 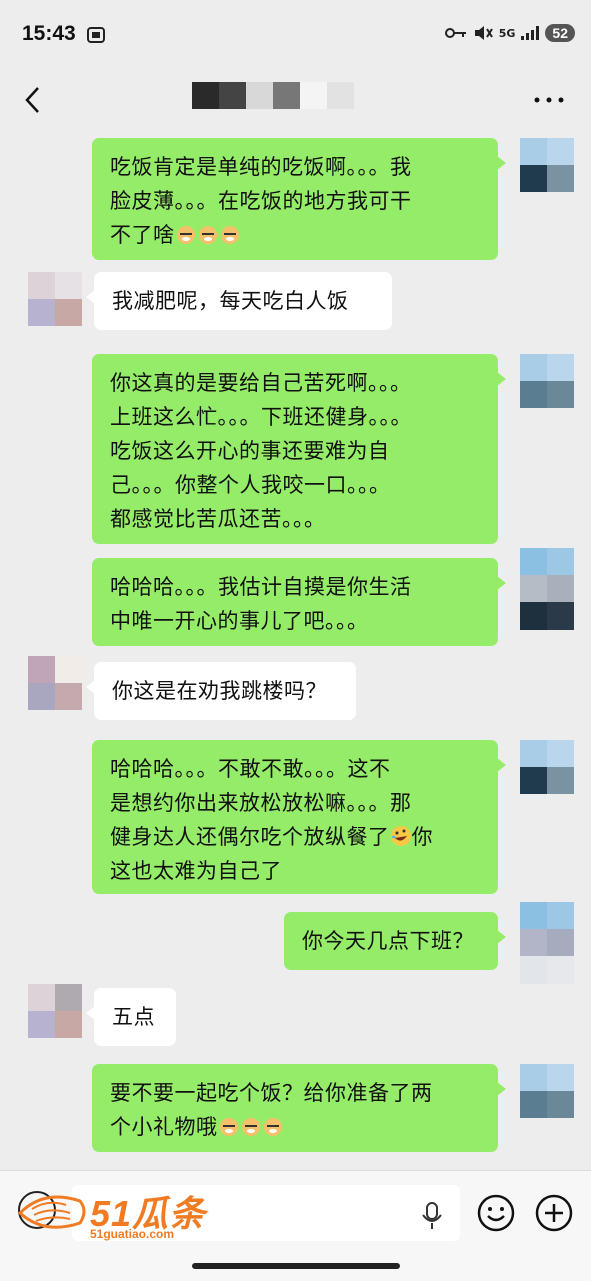 What do you see at coordinates (250, 451) in the screenshot?
I see `message-line: 吃饭这么开心的事还要难为自` at bounding box center [250, 451].